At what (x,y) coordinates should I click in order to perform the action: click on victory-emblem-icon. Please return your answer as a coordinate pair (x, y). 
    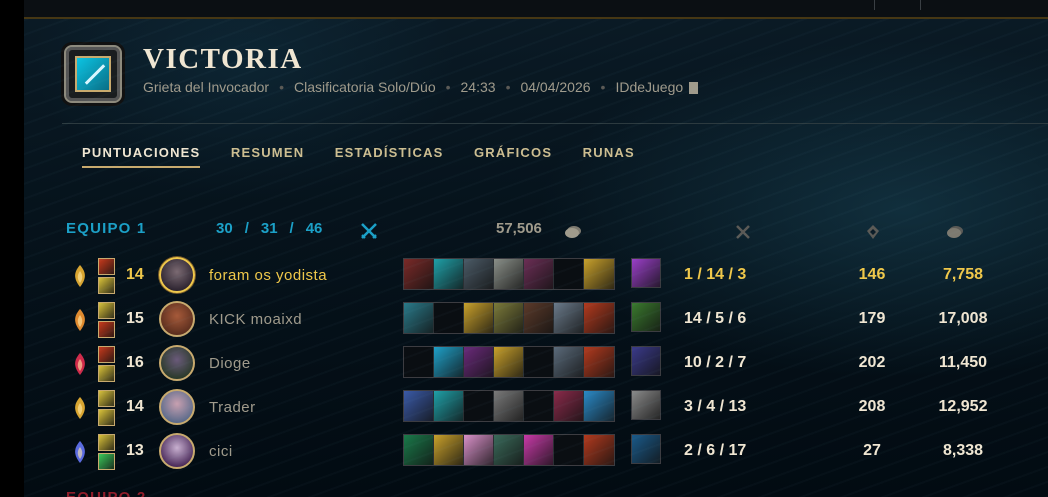
    Looking at the image, I should click on (93, 74).